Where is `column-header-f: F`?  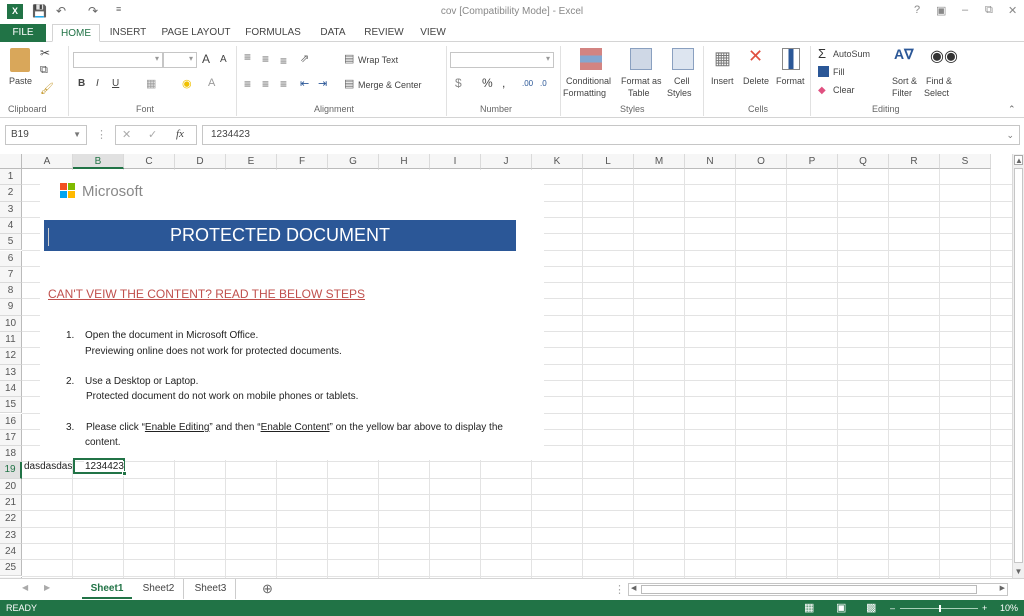
column-header-f: F is located at coordinates (302, 161).